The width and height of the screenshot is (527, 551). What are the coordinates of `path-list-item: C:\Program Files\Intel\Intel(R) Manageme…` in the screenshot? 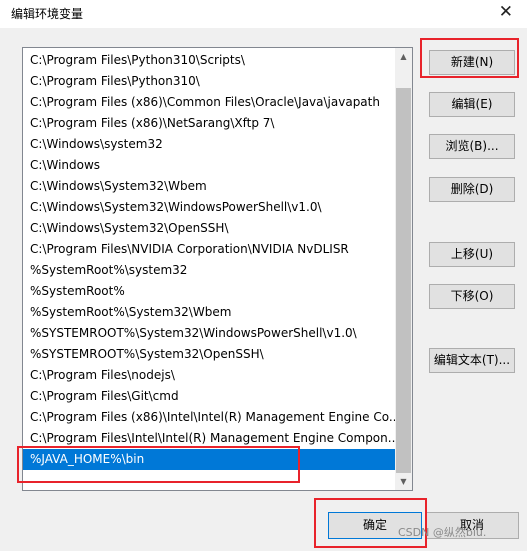 It's located at (209, 438).